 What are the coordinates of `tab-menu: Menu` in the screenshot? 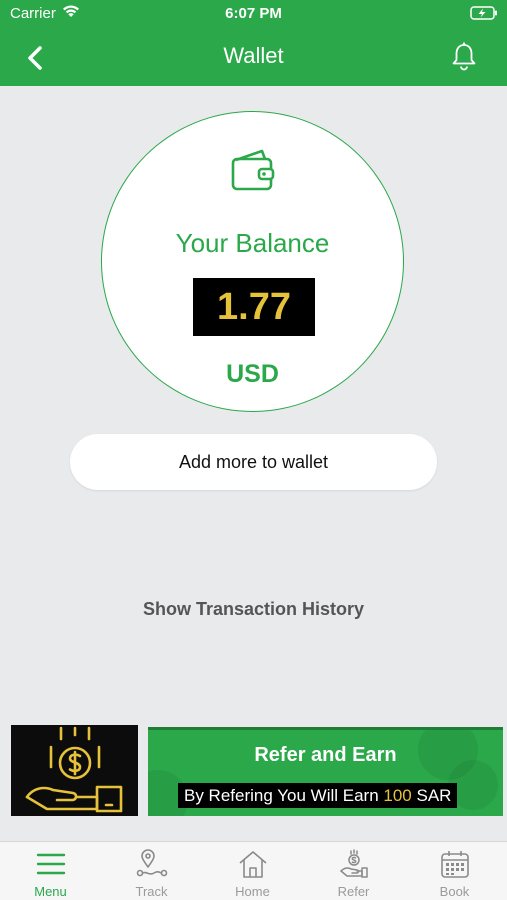 It's located at (50, 871).